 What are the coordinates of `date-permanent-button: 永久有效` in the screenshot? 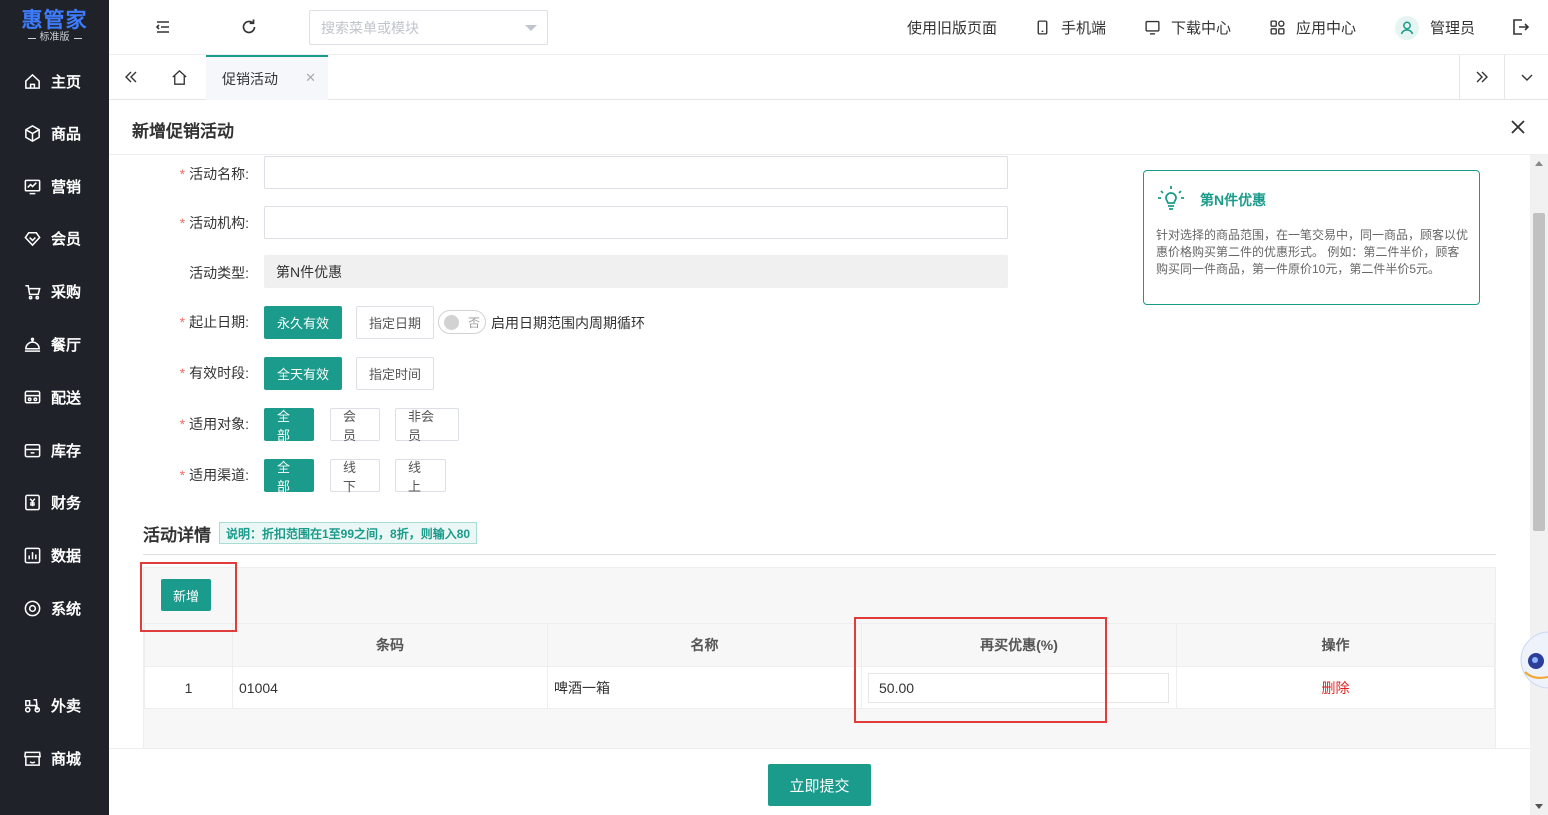 It's located at (303, 322).